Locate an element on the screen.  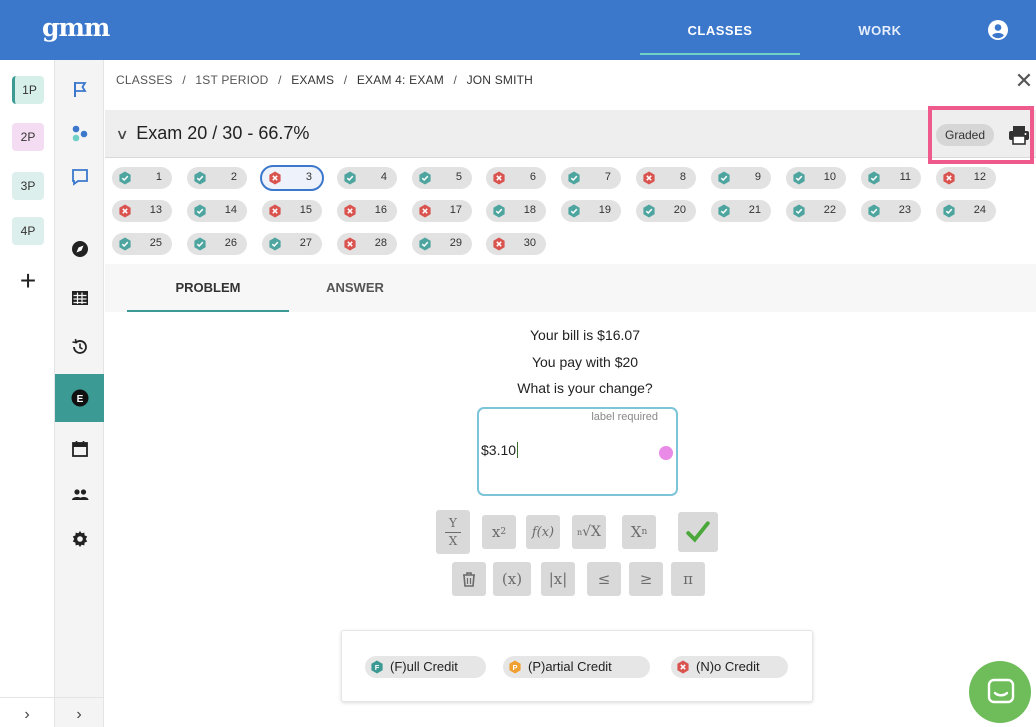
question-chip: 27 is located at coordinates (292, 244).